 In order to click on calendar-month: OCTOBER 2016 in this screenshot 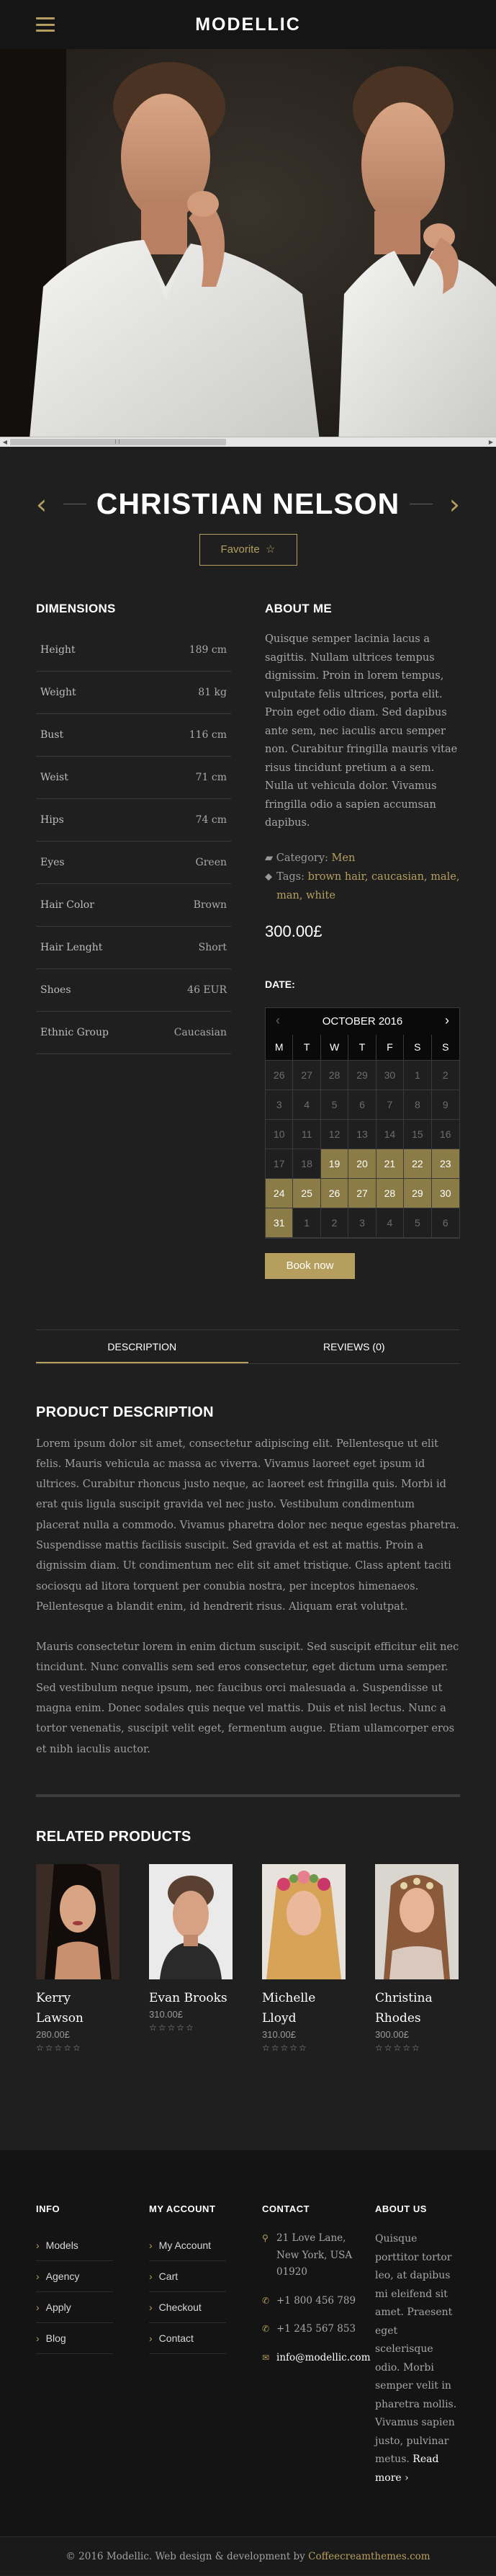, I will do `click(362, 1021)`.